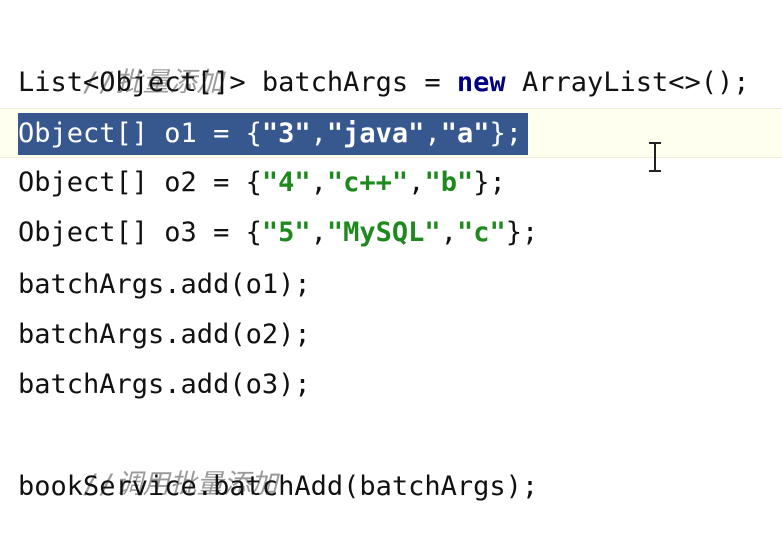  I want to click on string-literal: "c", so click(481, 232).